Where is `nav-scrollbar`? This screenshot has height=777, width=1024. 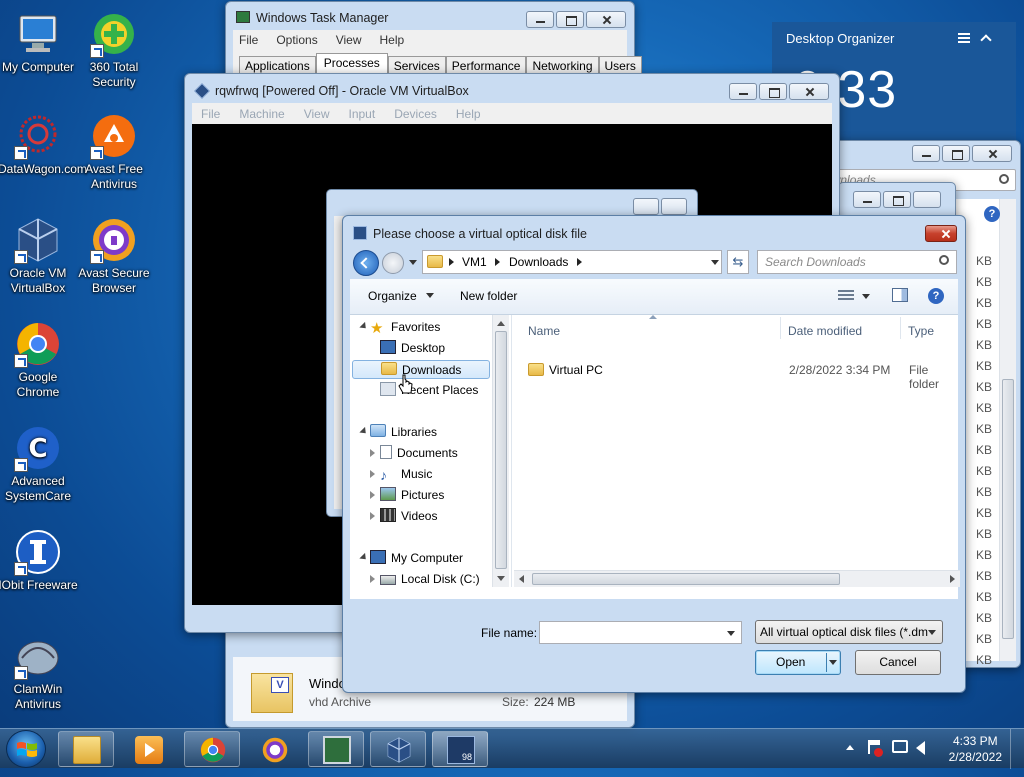
nav-scrollbar is located at coordinates (500, 451).